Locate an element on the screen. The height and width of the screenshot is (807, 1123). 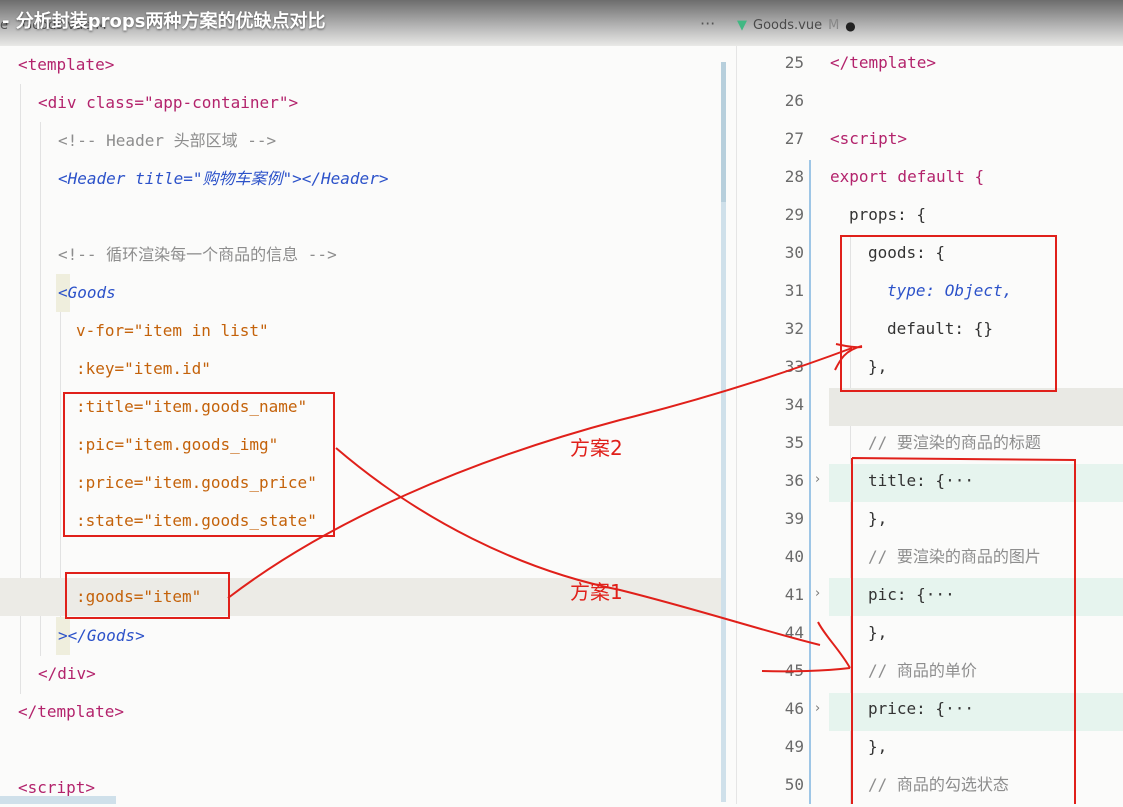
bottom-scrollbar is located at coordinates (58, 800).